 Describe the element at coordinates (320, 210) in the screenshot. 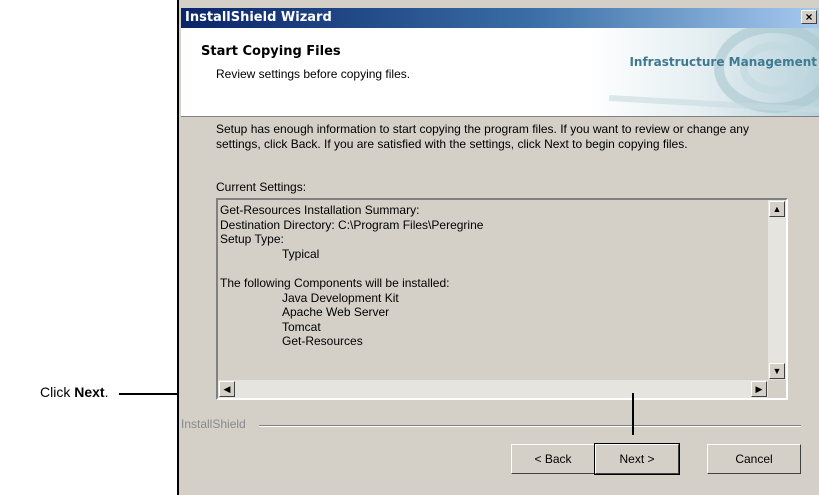

I see `list-item: Get-Resources Installation Summary:` at that location.